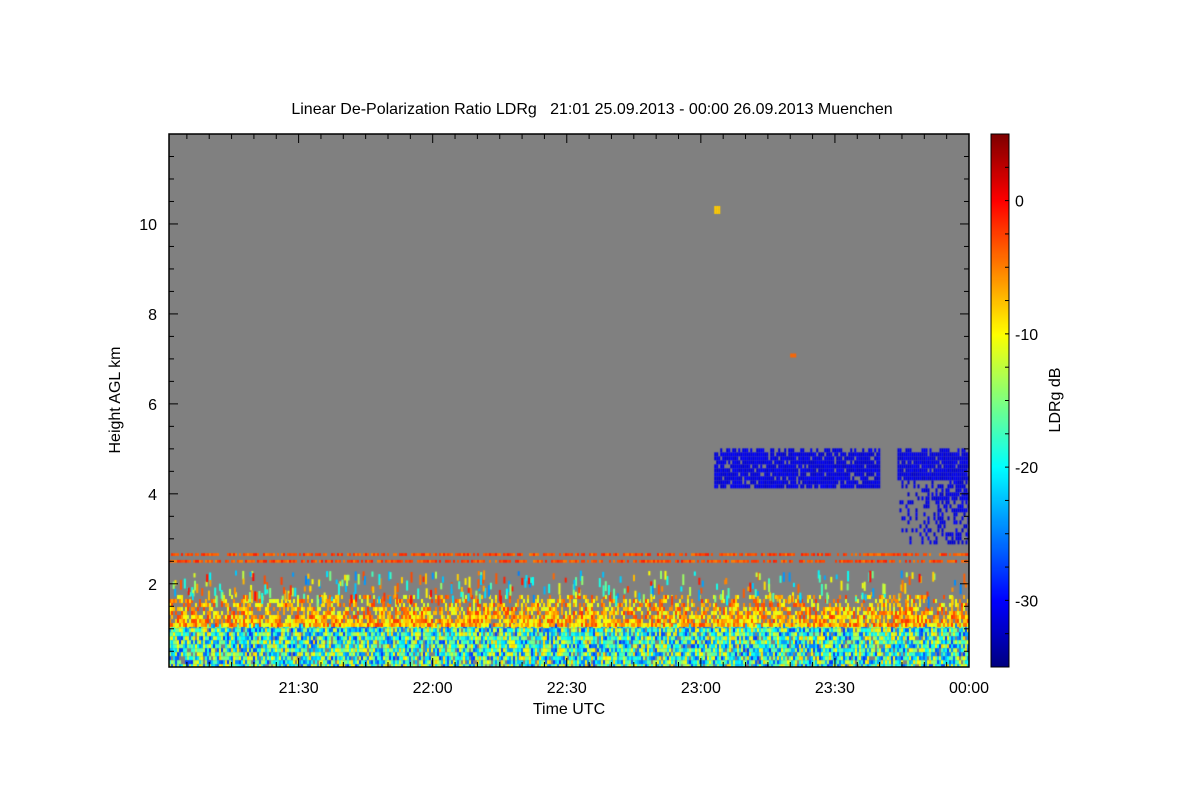 The width and height of the screenshot is (1200, 800). What do you see at coordinates (1055, 400) in the screenshot?
I see `colorbar-label: LDRg dB` at bounding box center [1055, 400].